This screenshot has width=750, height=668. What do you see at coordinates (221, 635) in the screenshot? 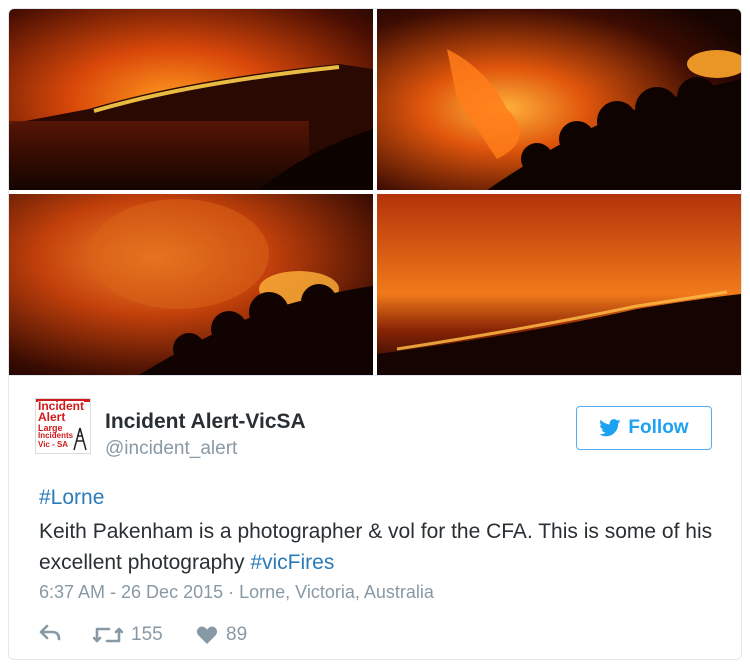
I see `like-button: 89` at bounding box center [221, 635].